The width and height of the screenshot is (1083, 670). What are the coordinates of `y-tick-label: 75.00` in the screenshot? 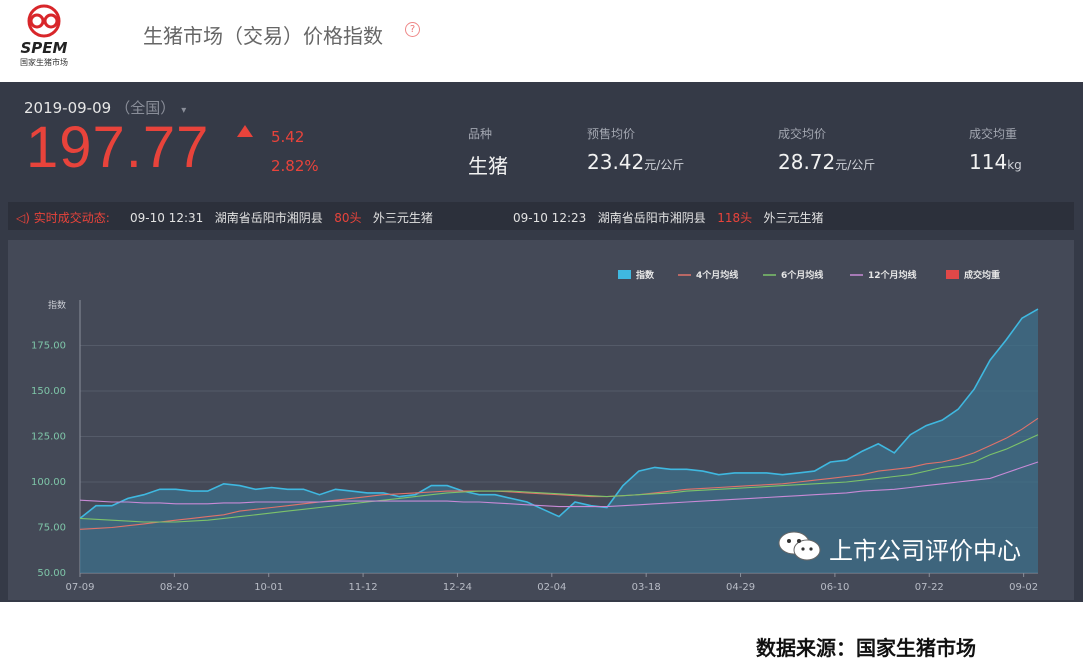 It's located at (51, 528).